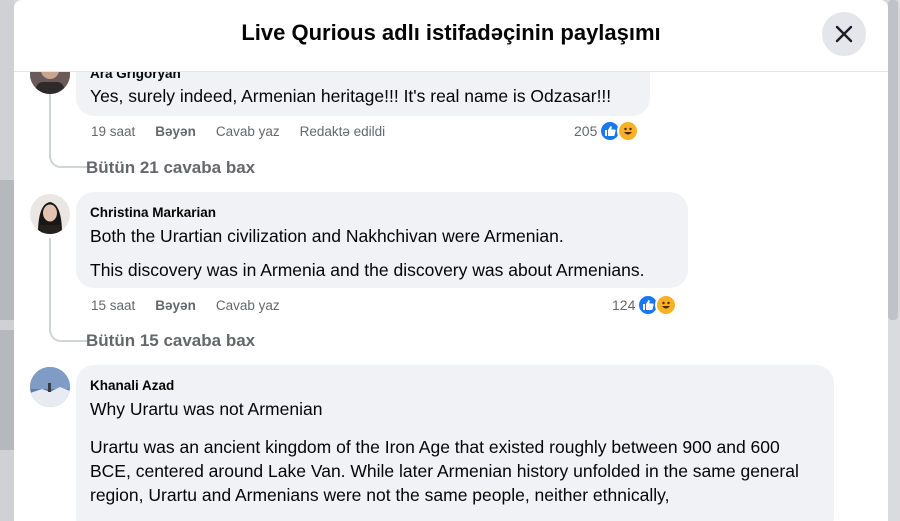 The height and width of the screenshot is (521, 900). What do you see at coordinates (170, 341) in the screenshot?
I see `view-replies-link: Bütün 15 cavaba bax` at bounding box center [170, 341].